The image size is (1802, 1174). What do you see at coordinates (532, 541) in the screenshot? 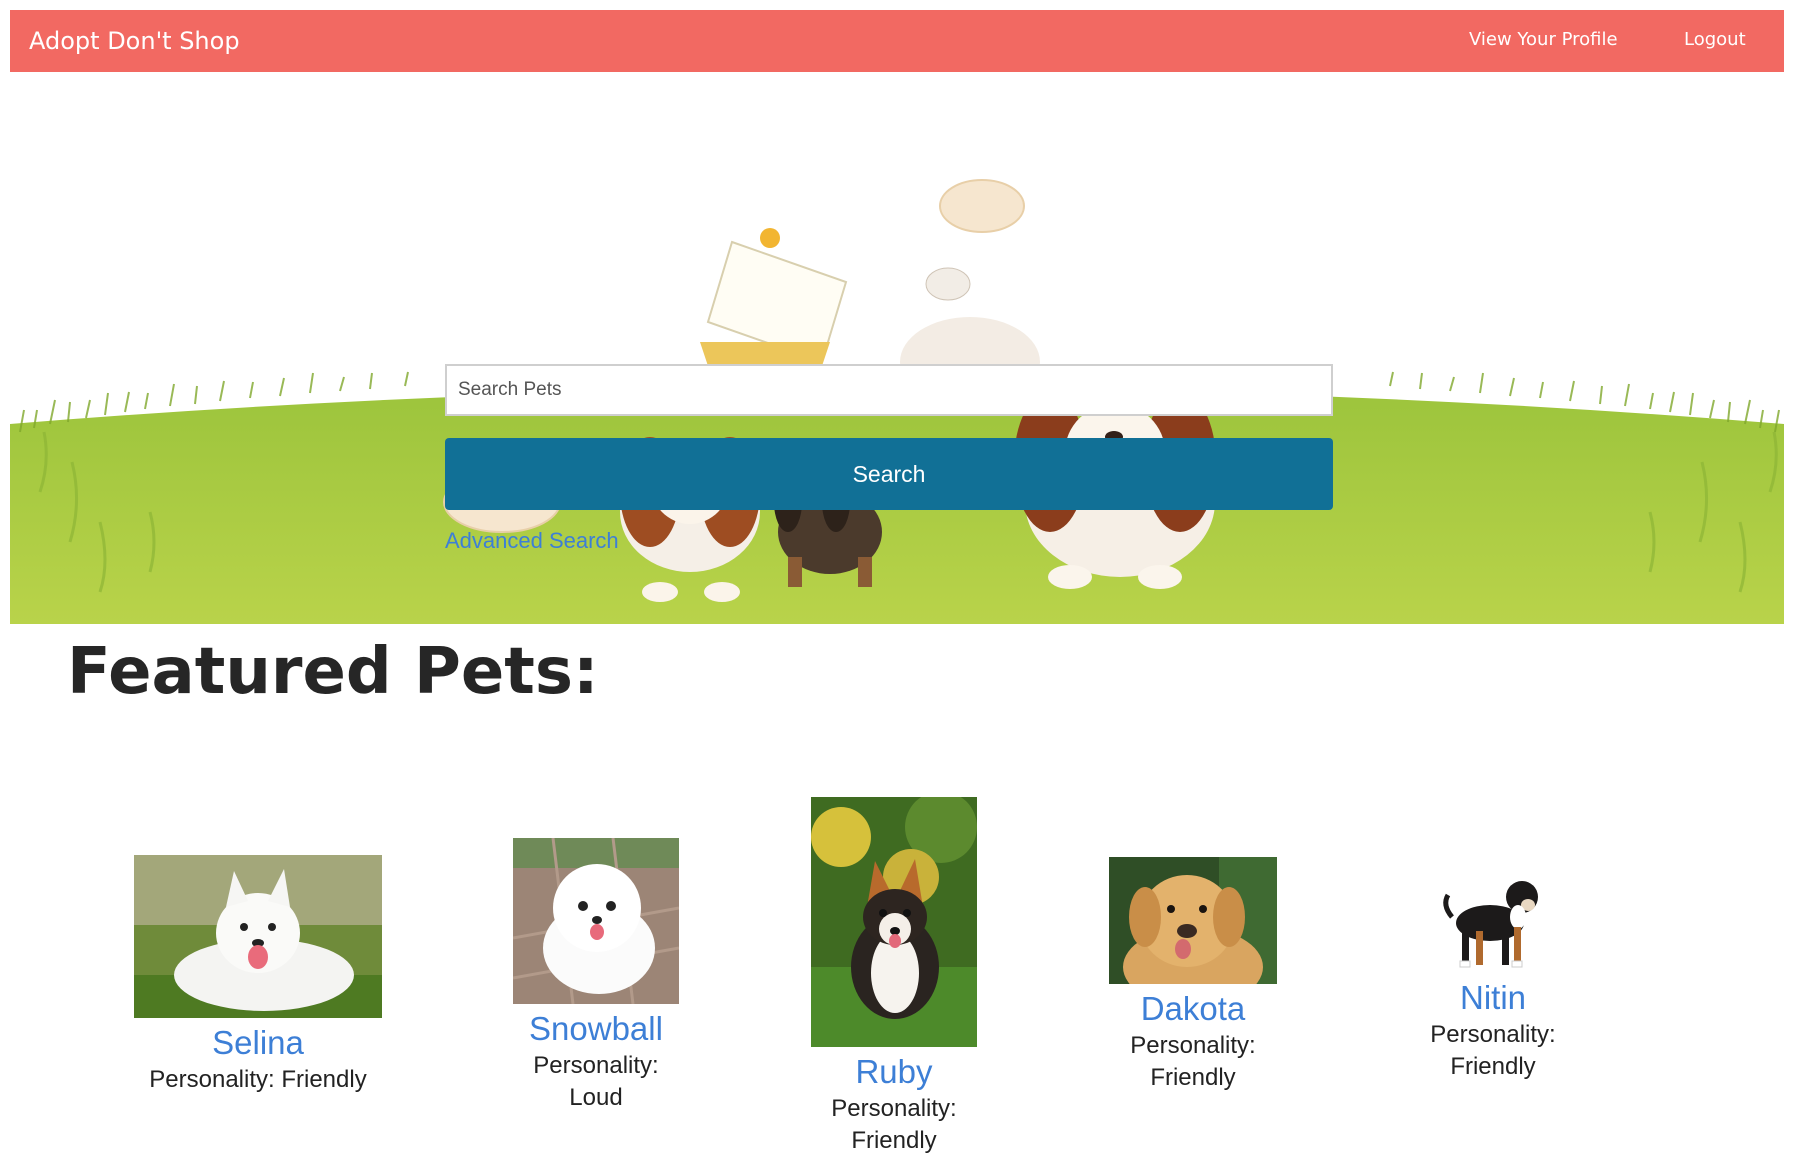
I see `advanced-search-link: Advanced Search` at bounding box center [532, 541].